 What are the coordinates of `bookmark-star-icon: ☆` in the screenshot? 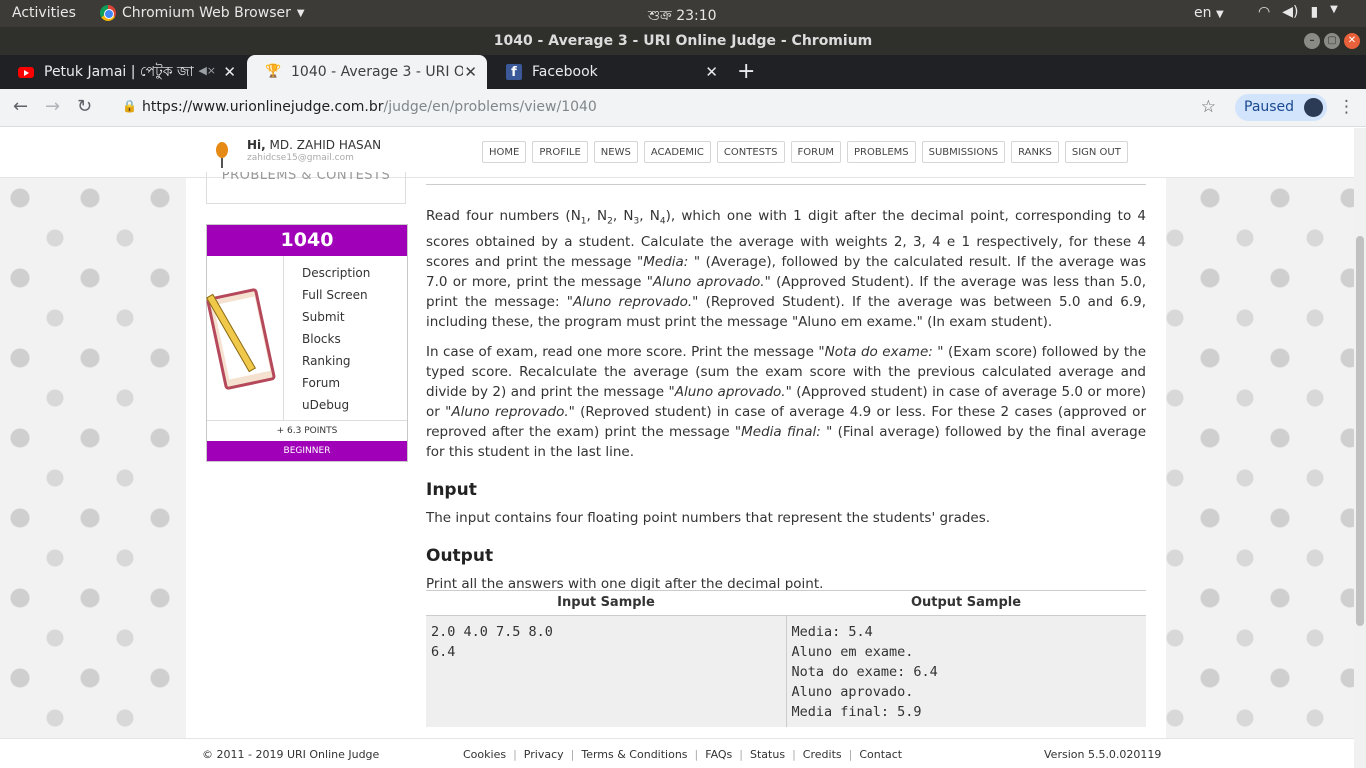 It's located at (1208, 107).